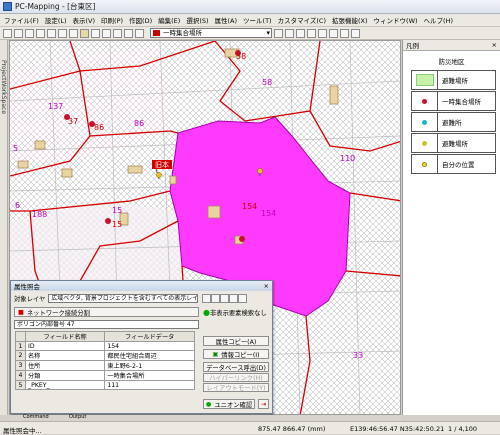 This screenshot has width=500, height=435. I want to click on table-row: 1 ID 154, so click(105, 346).